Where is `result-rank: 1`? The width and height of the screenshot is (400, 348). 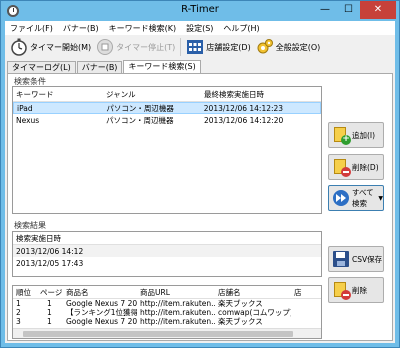 result-rank: 1 is located at coordinates (18, 303).